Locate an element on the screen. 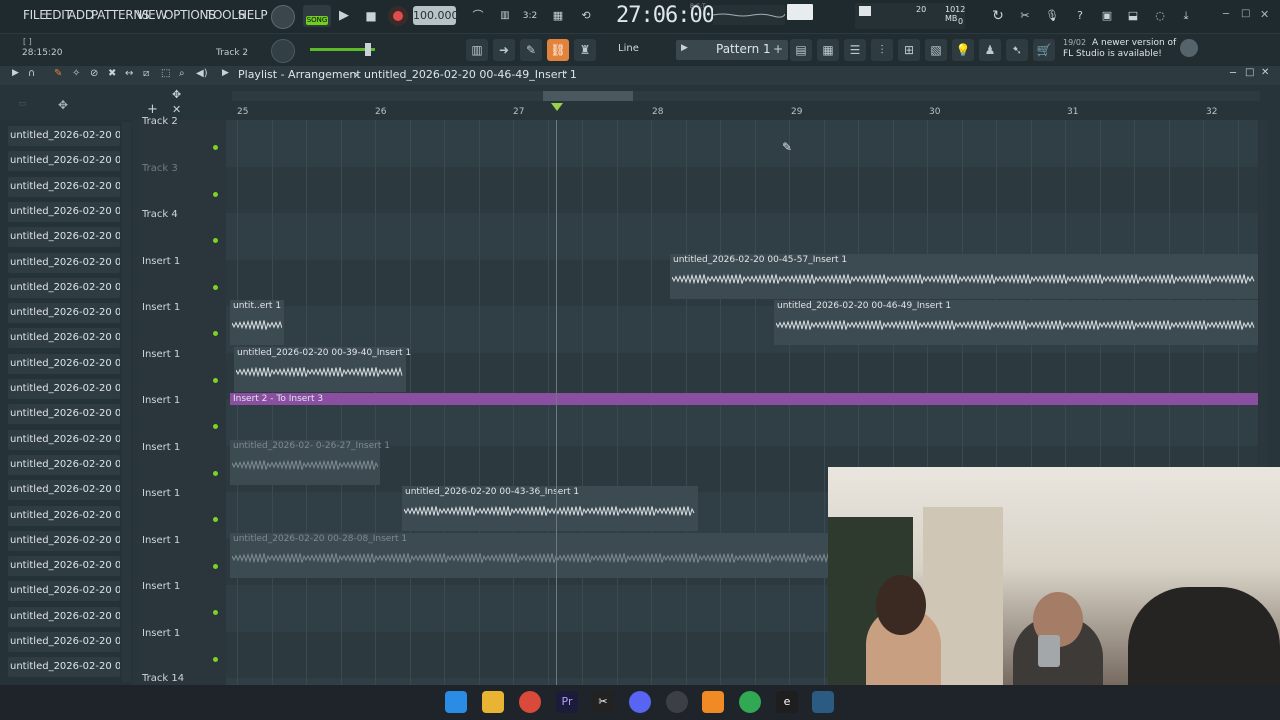  playlist-icon: ▤ is located at coordinates (801, 50).